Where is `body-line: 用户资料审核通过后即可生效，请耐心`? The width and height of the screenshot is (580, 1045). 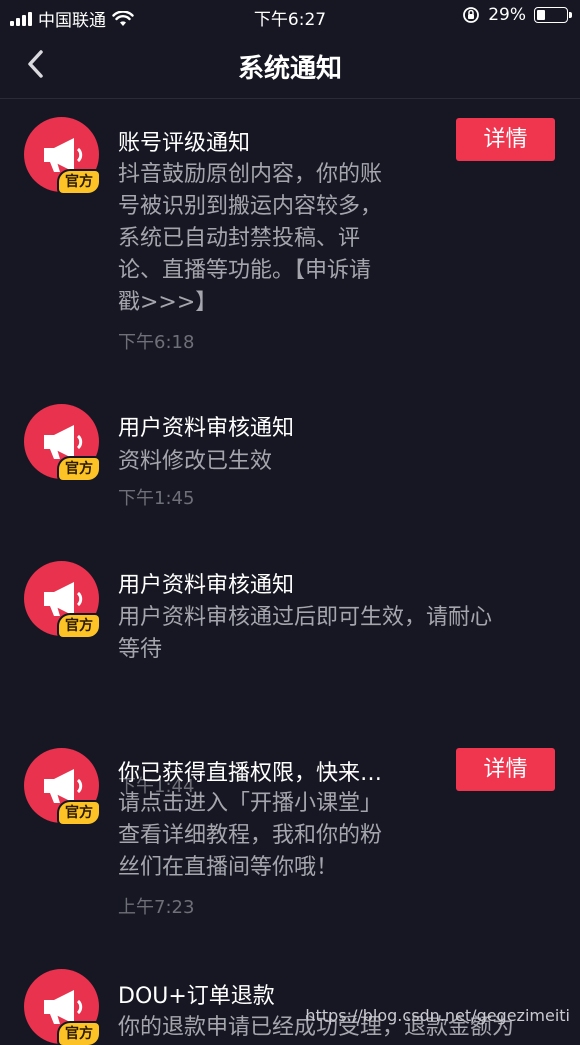
body-line: 用户资料审核通过后即可生效，请耐心 is located at coordinates (305, 617).